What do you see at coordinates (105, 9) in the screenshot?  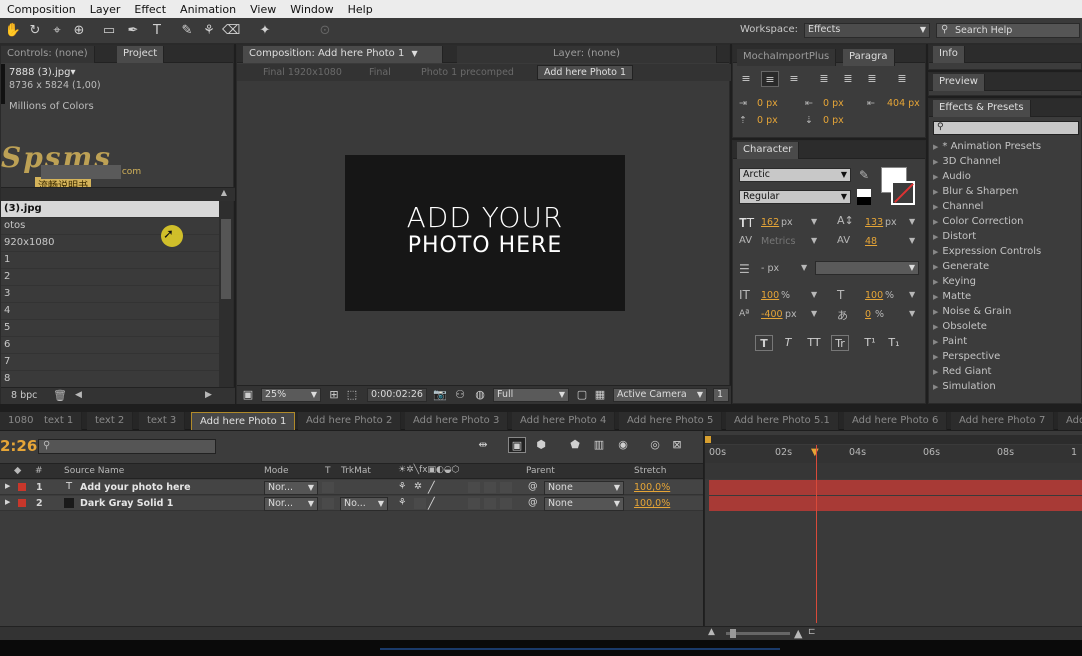 I see `menu-layer: Layer` at bounding box center [105, 9].